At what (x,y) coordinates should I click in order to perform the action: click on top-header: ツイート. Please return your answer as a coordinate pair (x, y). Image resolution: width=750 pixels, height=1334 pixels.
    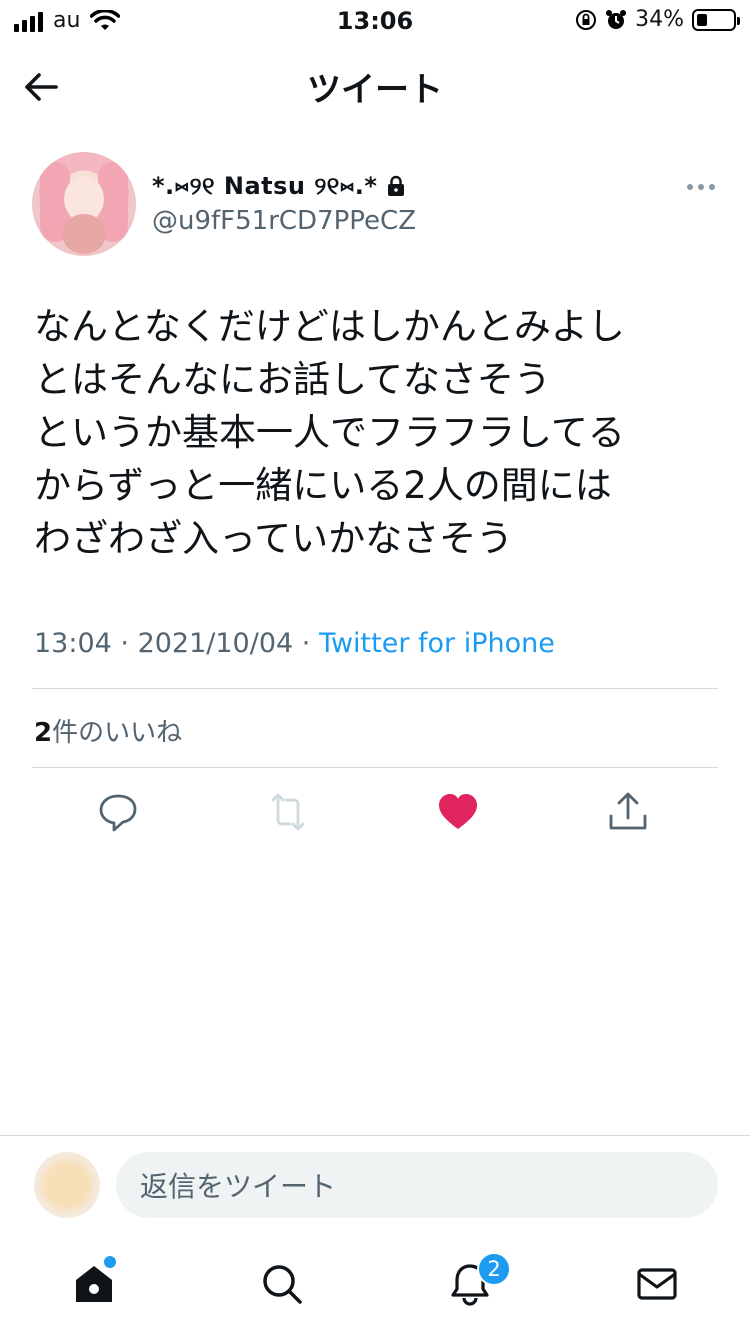
    Looking at the image, I should click on (375, 84).